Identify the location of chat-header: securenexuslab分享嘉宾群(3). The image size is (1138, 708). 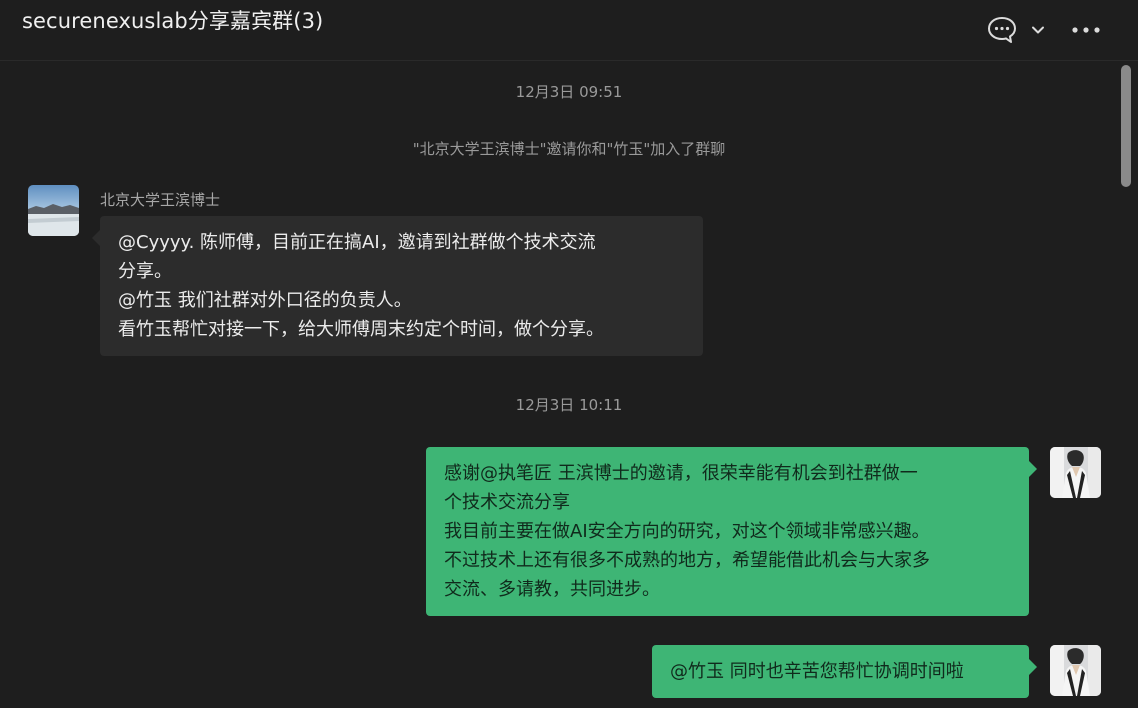
(569, 30).